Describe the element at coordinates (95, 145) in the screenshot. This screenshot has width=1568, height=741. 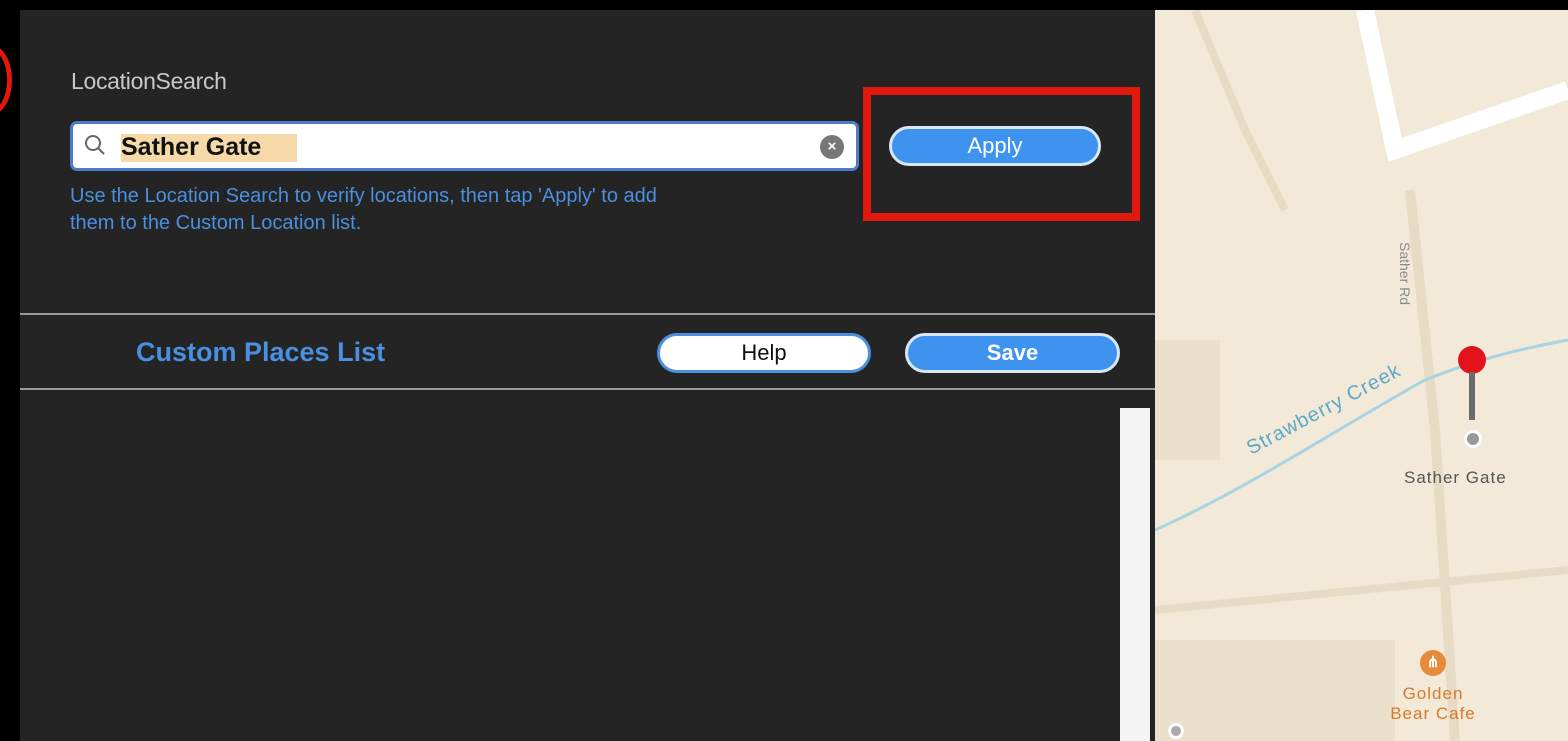
I see `search-icon` at that location.